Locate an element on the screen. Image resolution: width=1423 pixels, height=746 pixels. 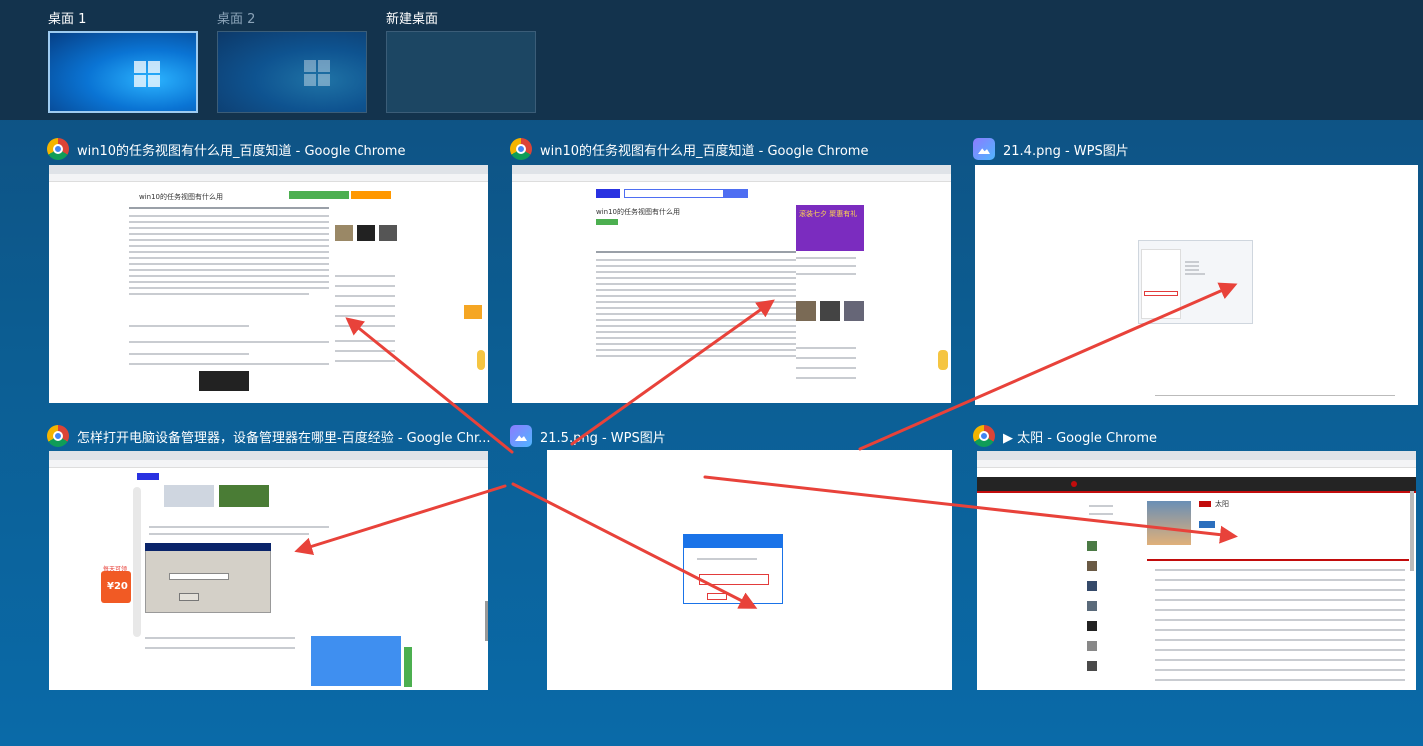
window-title-bar: ▶ 太阳 - Google Chrome is located at coordinates (1065, 436).